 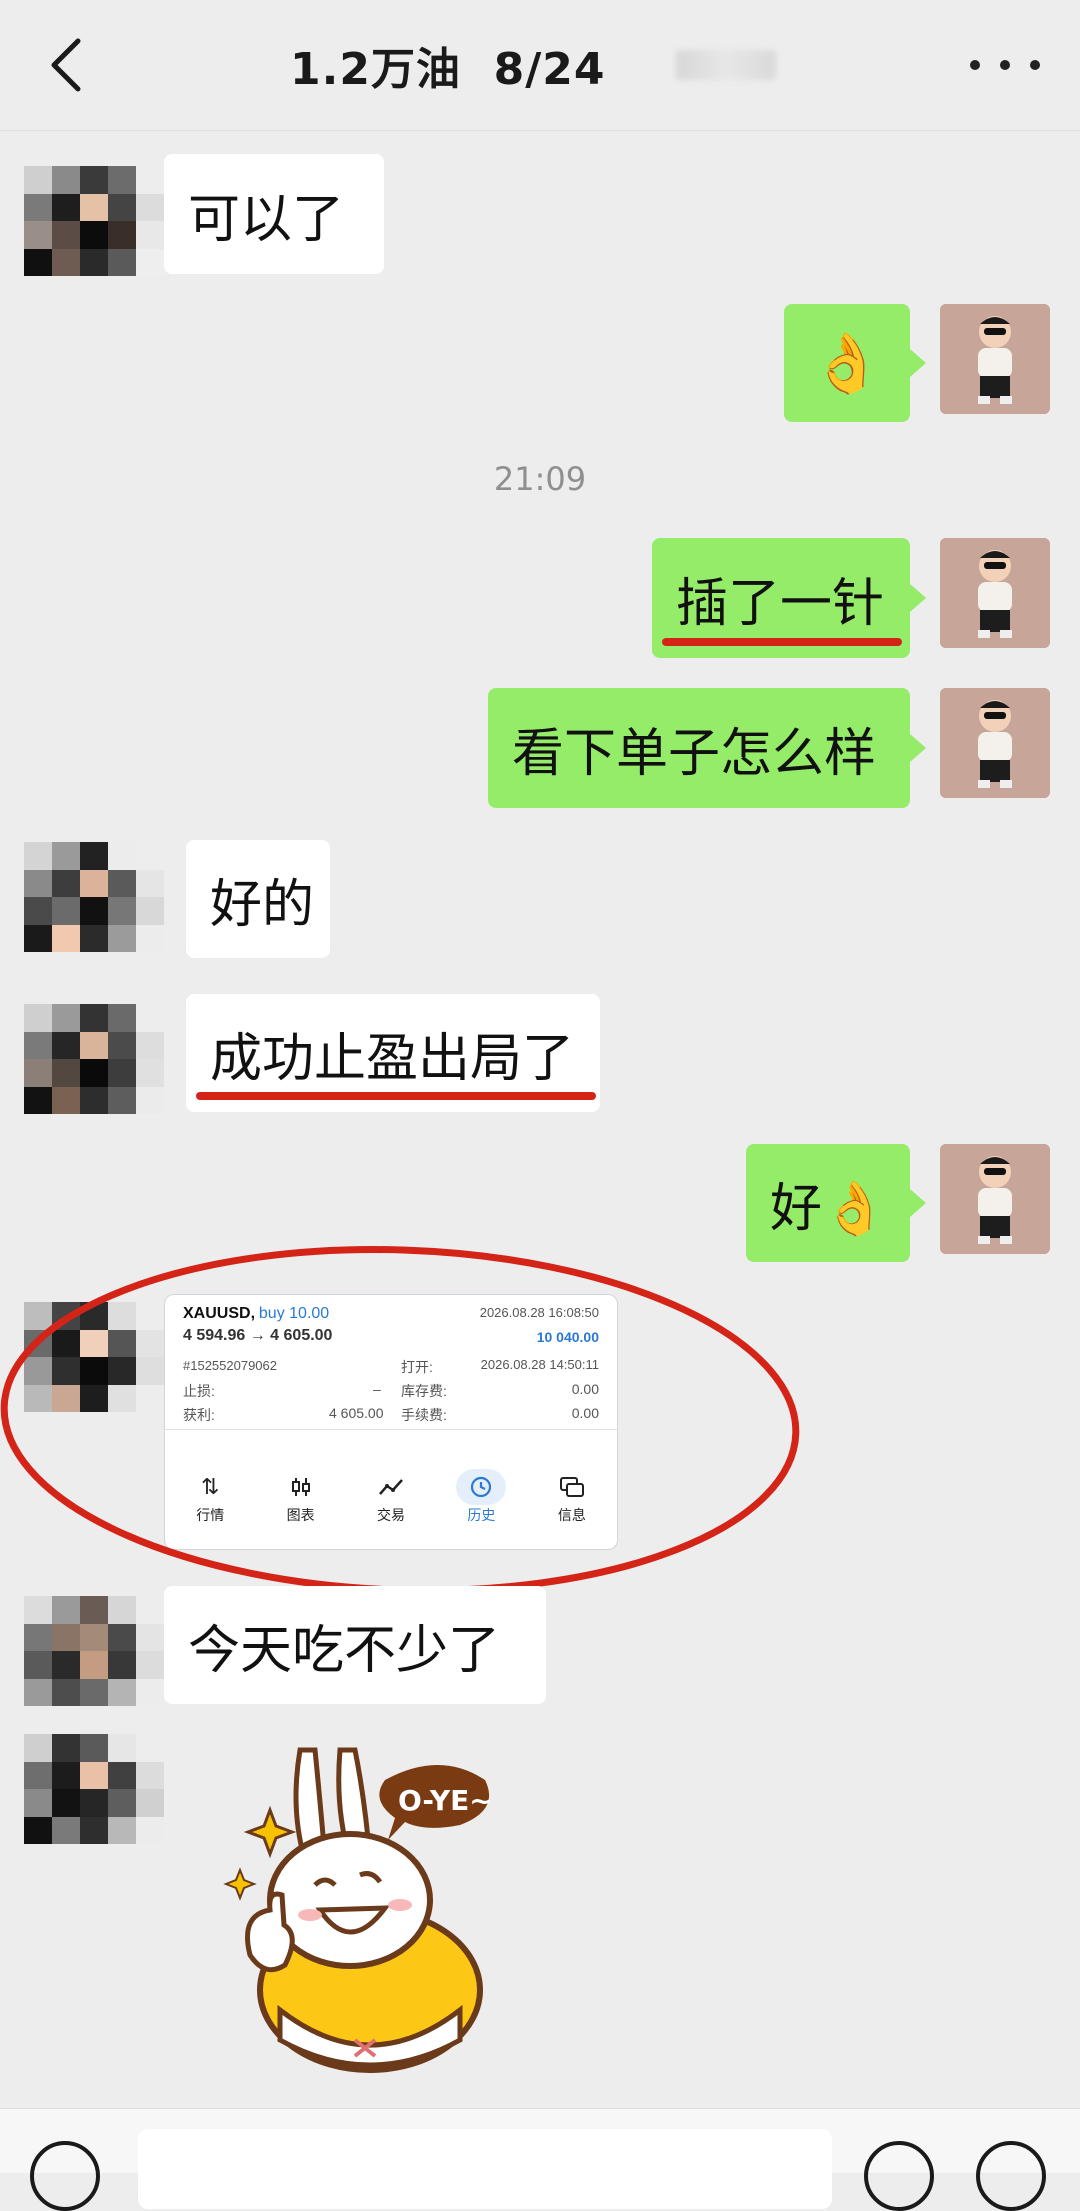 What do you see at coordinates (567, 1337) in the screenshot?
I see `trade-profit: 10 040.00` at bounding box center [567, 1337].